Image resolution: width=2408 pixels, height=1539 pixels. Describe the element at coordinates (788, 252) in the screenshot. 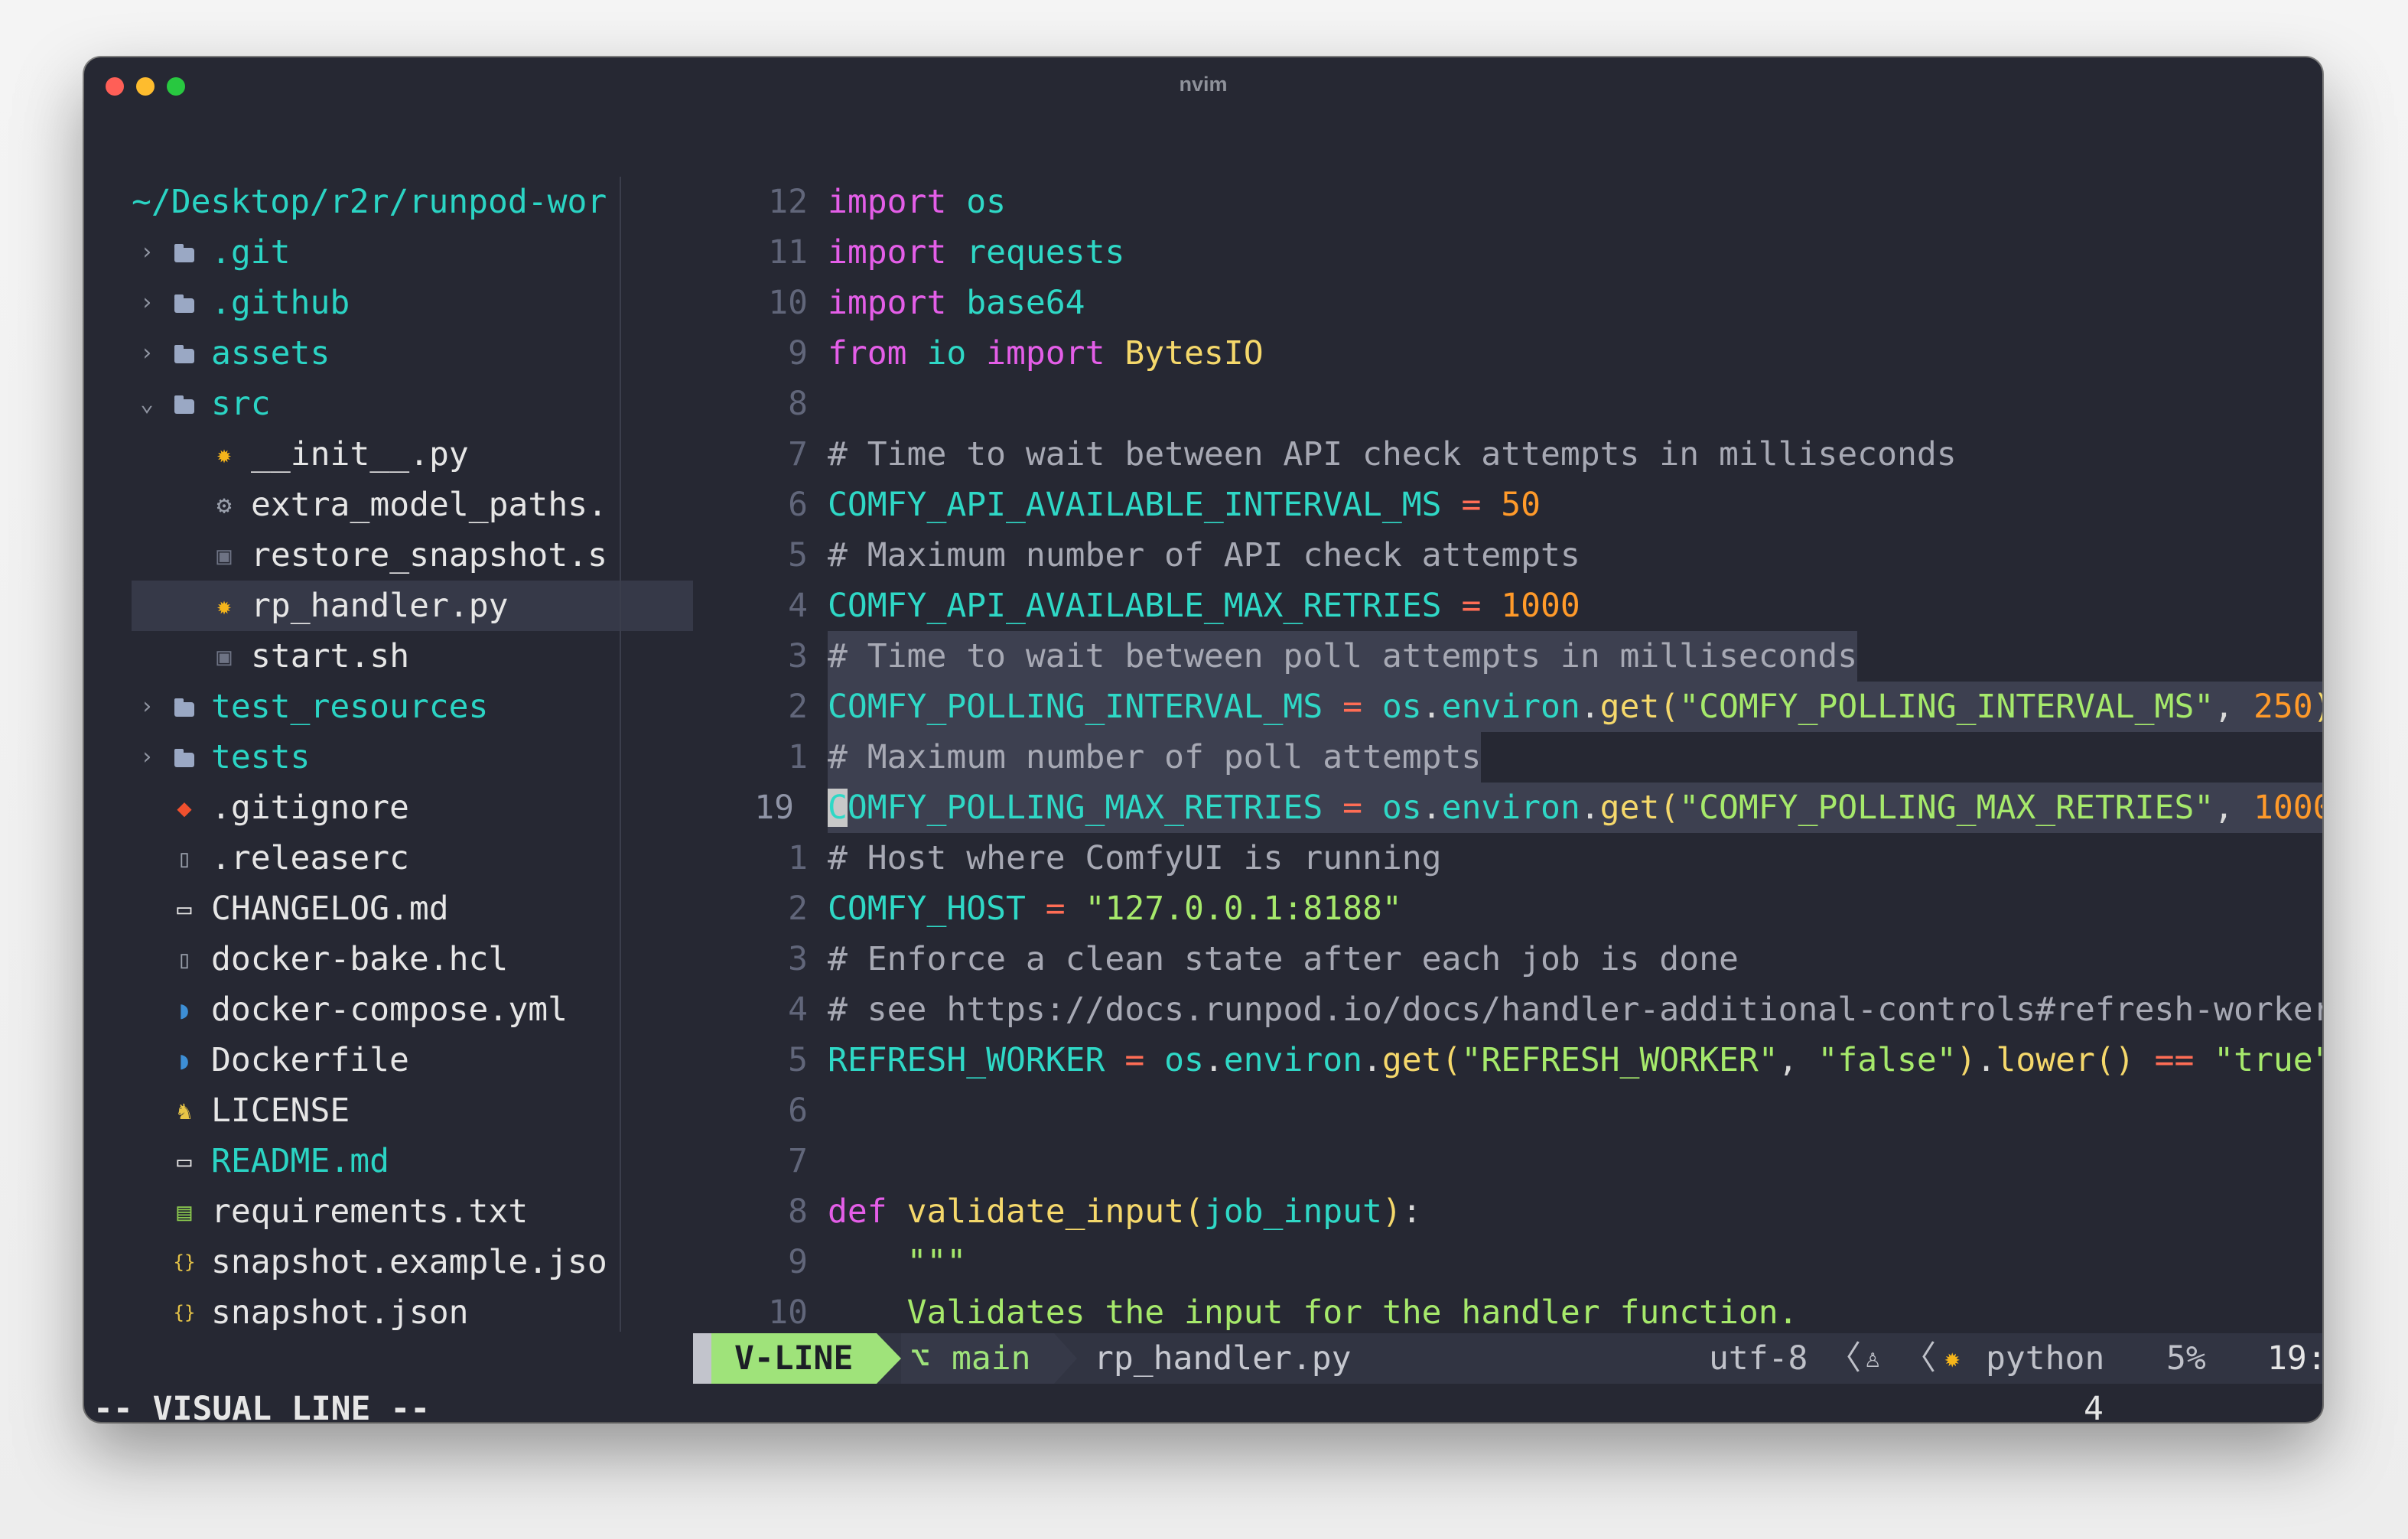

I see `line-number: 11` at that location.